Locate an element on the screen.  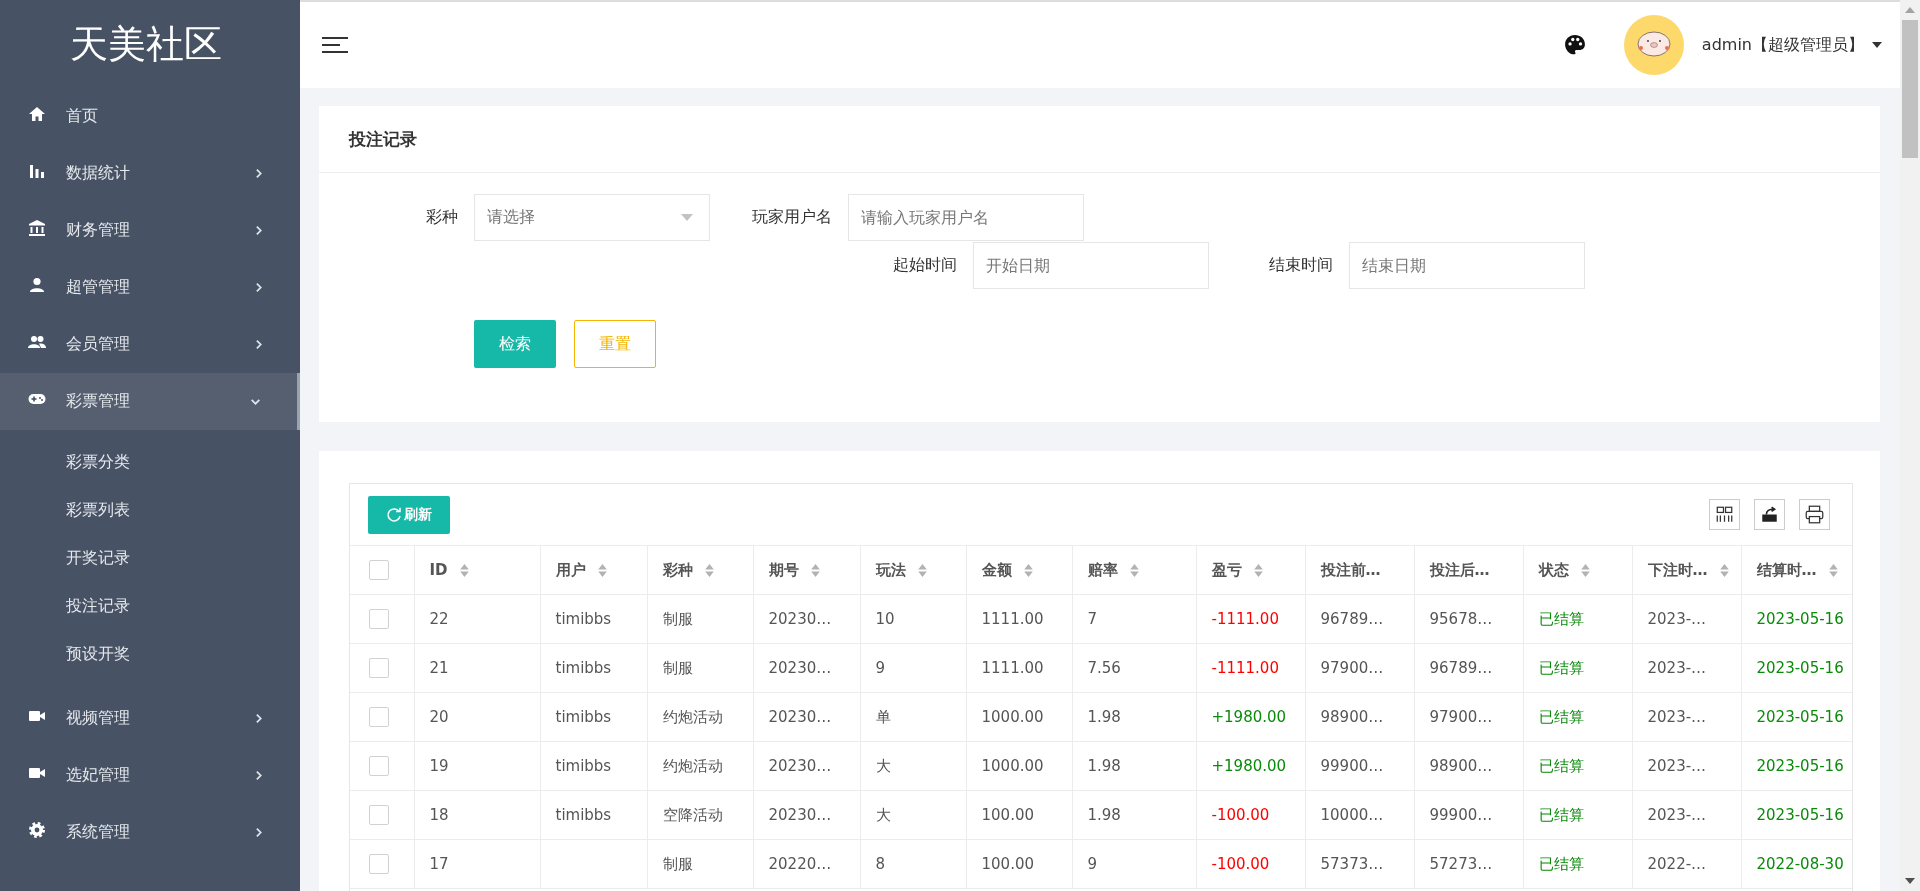
sidebar-subitem: 彩票列表 is located at coordinates (150, 510).